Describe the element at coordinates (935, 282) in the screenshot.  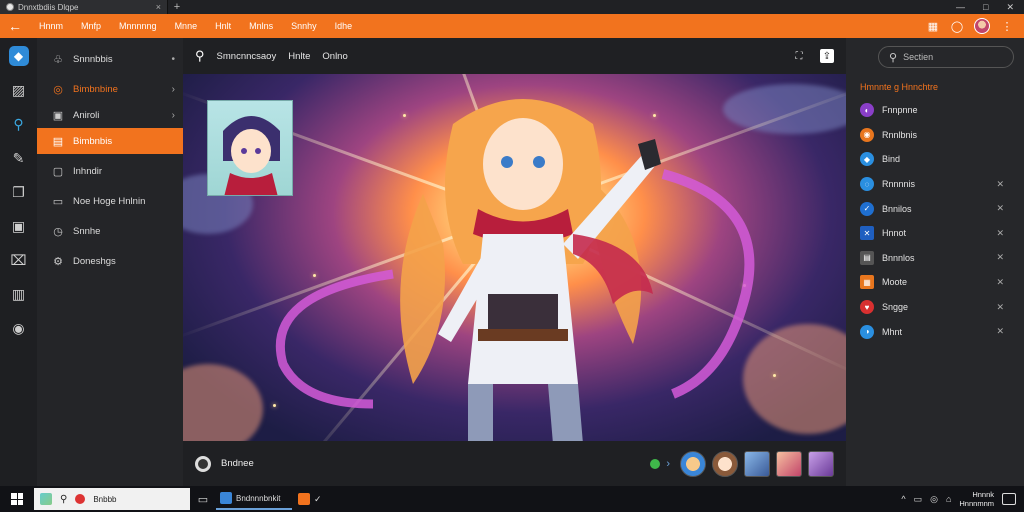
I see `list-item: ▦ Moote ✕` at that location.